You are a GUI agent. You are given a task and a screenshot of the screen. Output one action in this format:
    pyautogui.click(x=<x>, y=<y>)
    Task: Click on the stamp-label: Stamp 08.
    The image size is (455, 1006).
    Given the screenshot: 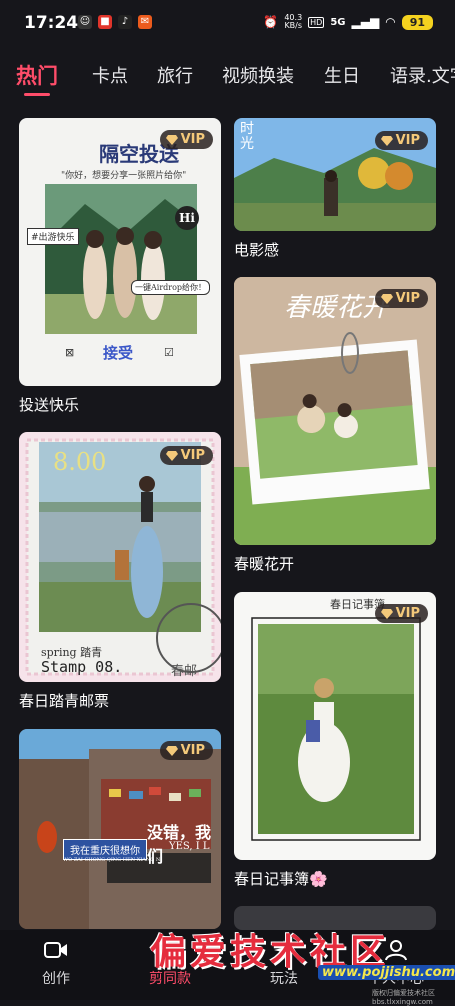 What is the action you would take?
    pyautogui.click(x=82, y=667)
    